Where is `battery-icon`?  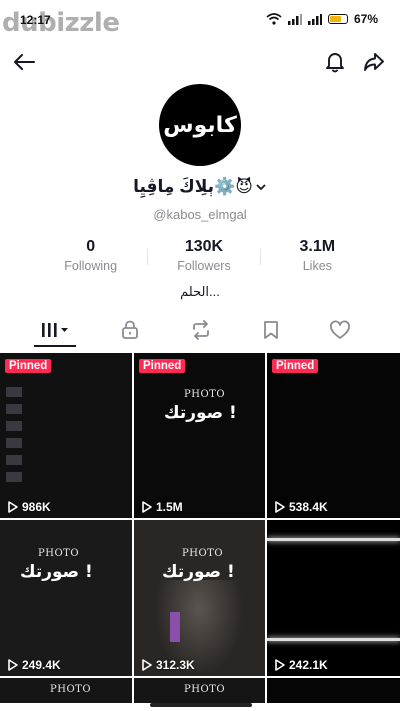 battery-icon is located at coordinates (337, 19).